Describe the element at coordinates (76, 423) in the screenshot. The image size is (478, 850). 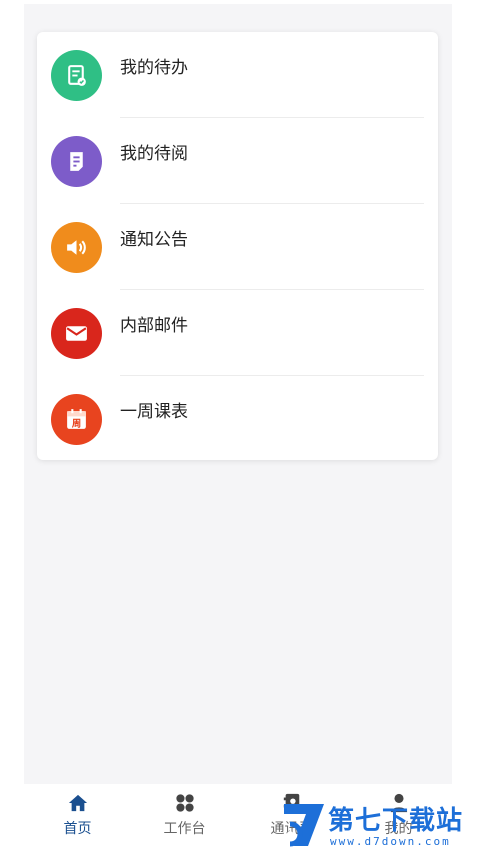
I see `calendar-glyph: 周` at that location.